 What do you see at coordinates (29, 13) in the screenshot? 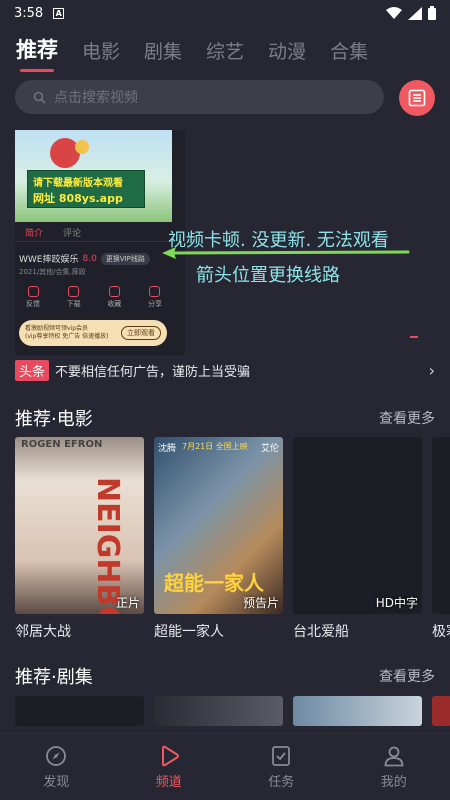
I see `status-time: 3:58` at bounding box center [29, 13].